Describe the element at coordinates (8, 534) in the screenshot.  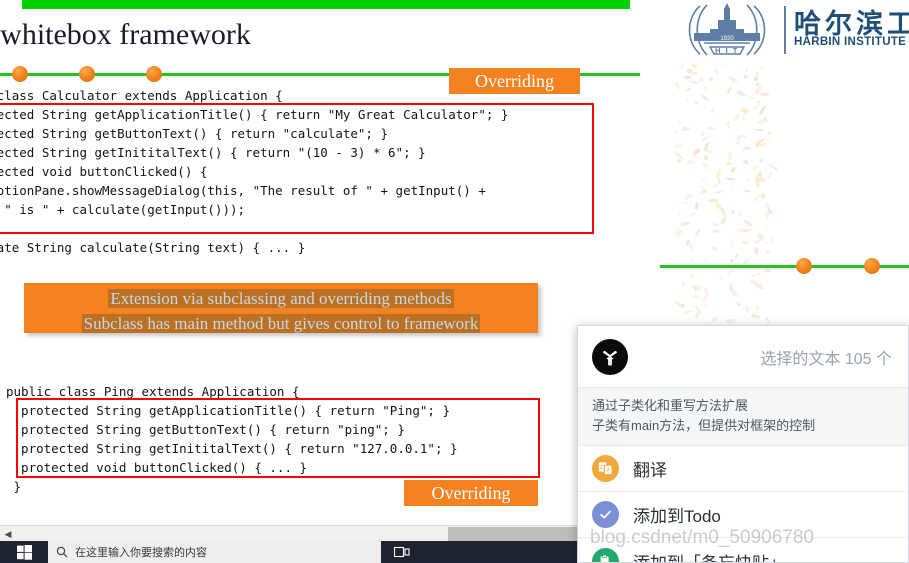
I see `caret-left-icon: ◀` at that location.